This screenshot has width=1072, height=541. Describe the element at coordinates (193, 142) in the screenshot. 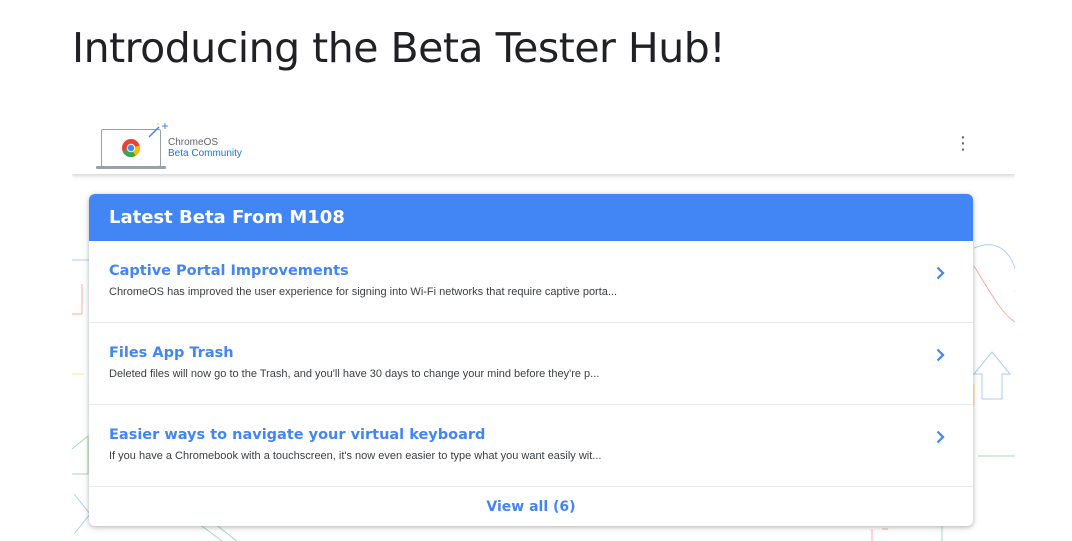

I see `brand-line-chromeos: ChromeOS` at that location.